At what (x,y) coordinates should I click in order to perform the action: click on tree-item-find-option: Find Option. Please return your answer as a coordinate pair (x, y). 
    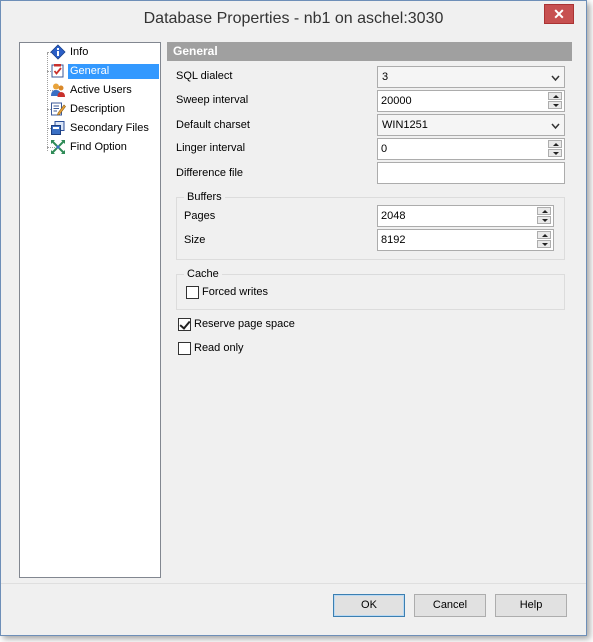
    Looking at the image, I should click on (94, 147).